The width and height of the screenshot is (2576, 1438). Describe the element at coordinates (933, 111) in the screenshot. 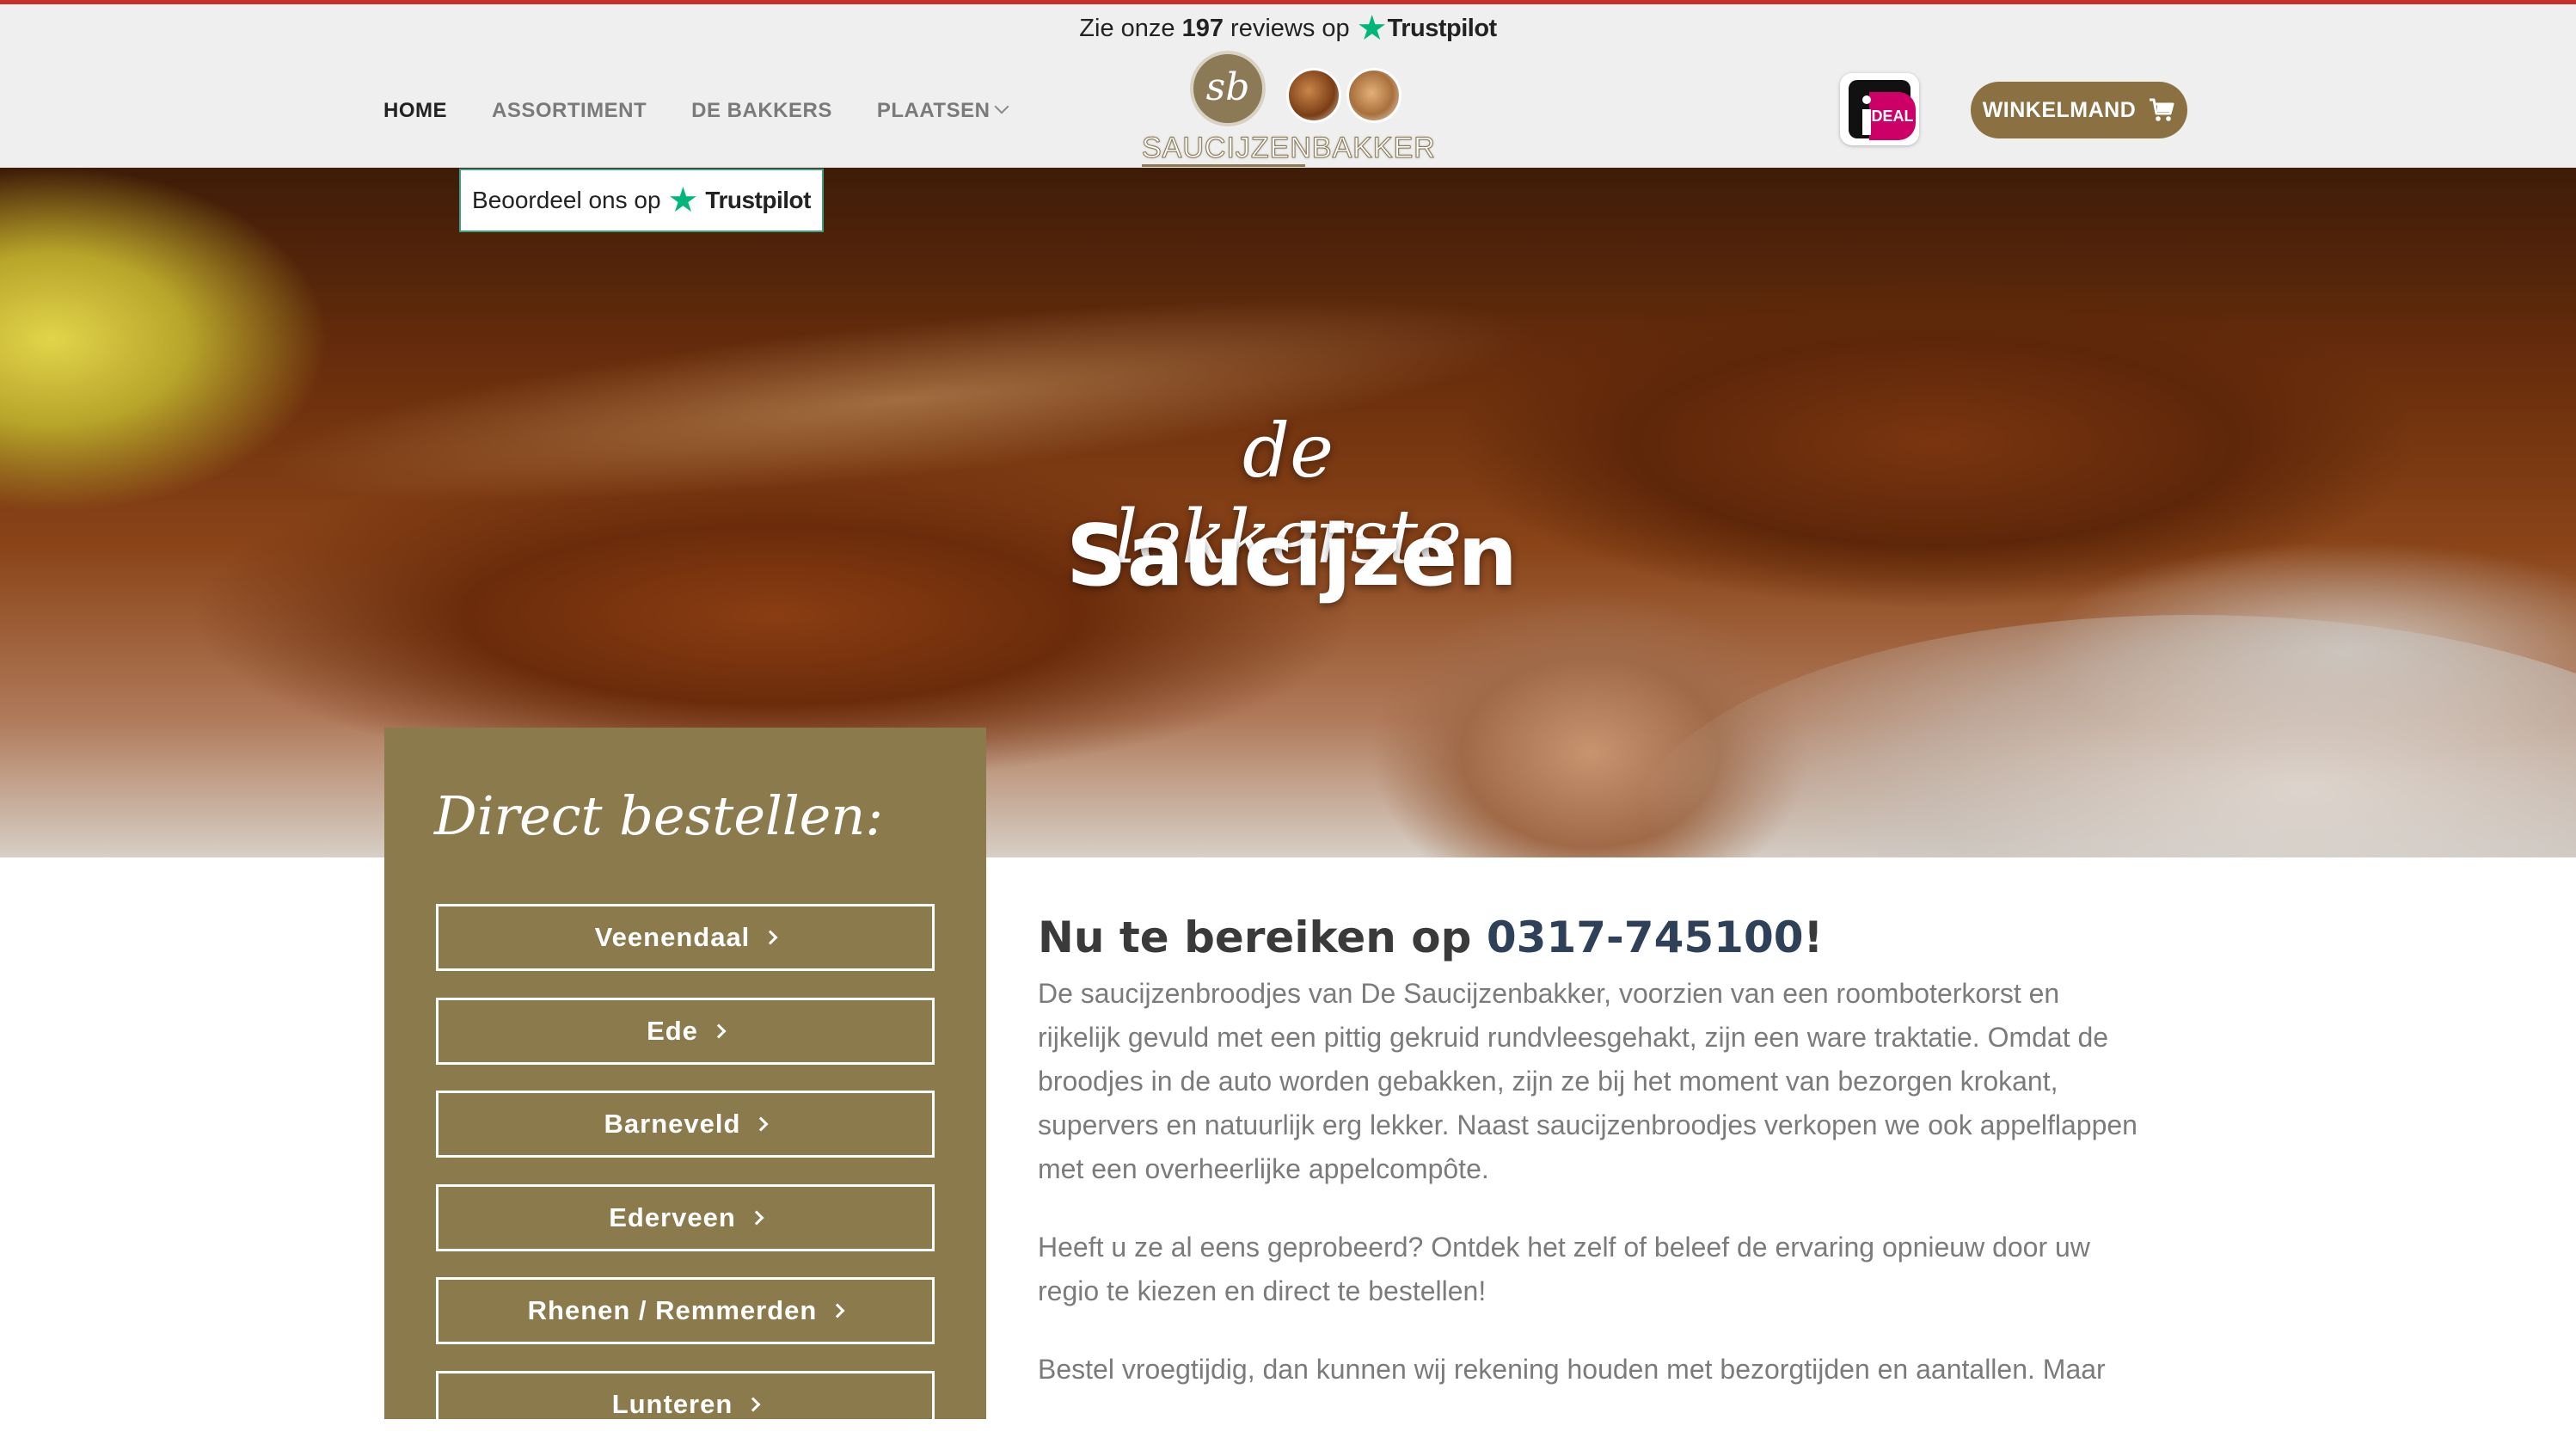

I see `nav-plaatsen-label: PLAATSEN` at that location.